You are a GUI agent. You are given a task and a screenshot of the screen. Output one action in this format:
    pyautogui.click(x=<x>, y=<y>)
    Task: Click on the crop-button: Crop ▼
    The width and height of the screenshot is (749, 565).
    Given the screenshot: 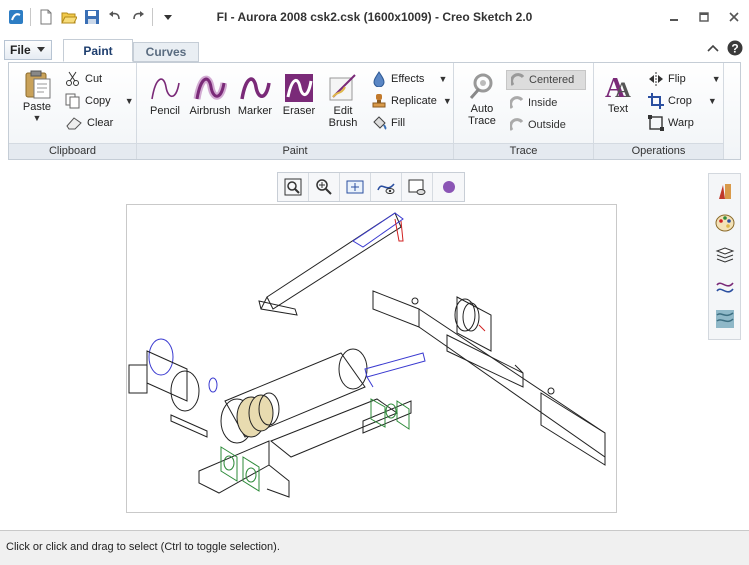 What is the action you would take?
    pyautogui.click(x=682, y=101)
    